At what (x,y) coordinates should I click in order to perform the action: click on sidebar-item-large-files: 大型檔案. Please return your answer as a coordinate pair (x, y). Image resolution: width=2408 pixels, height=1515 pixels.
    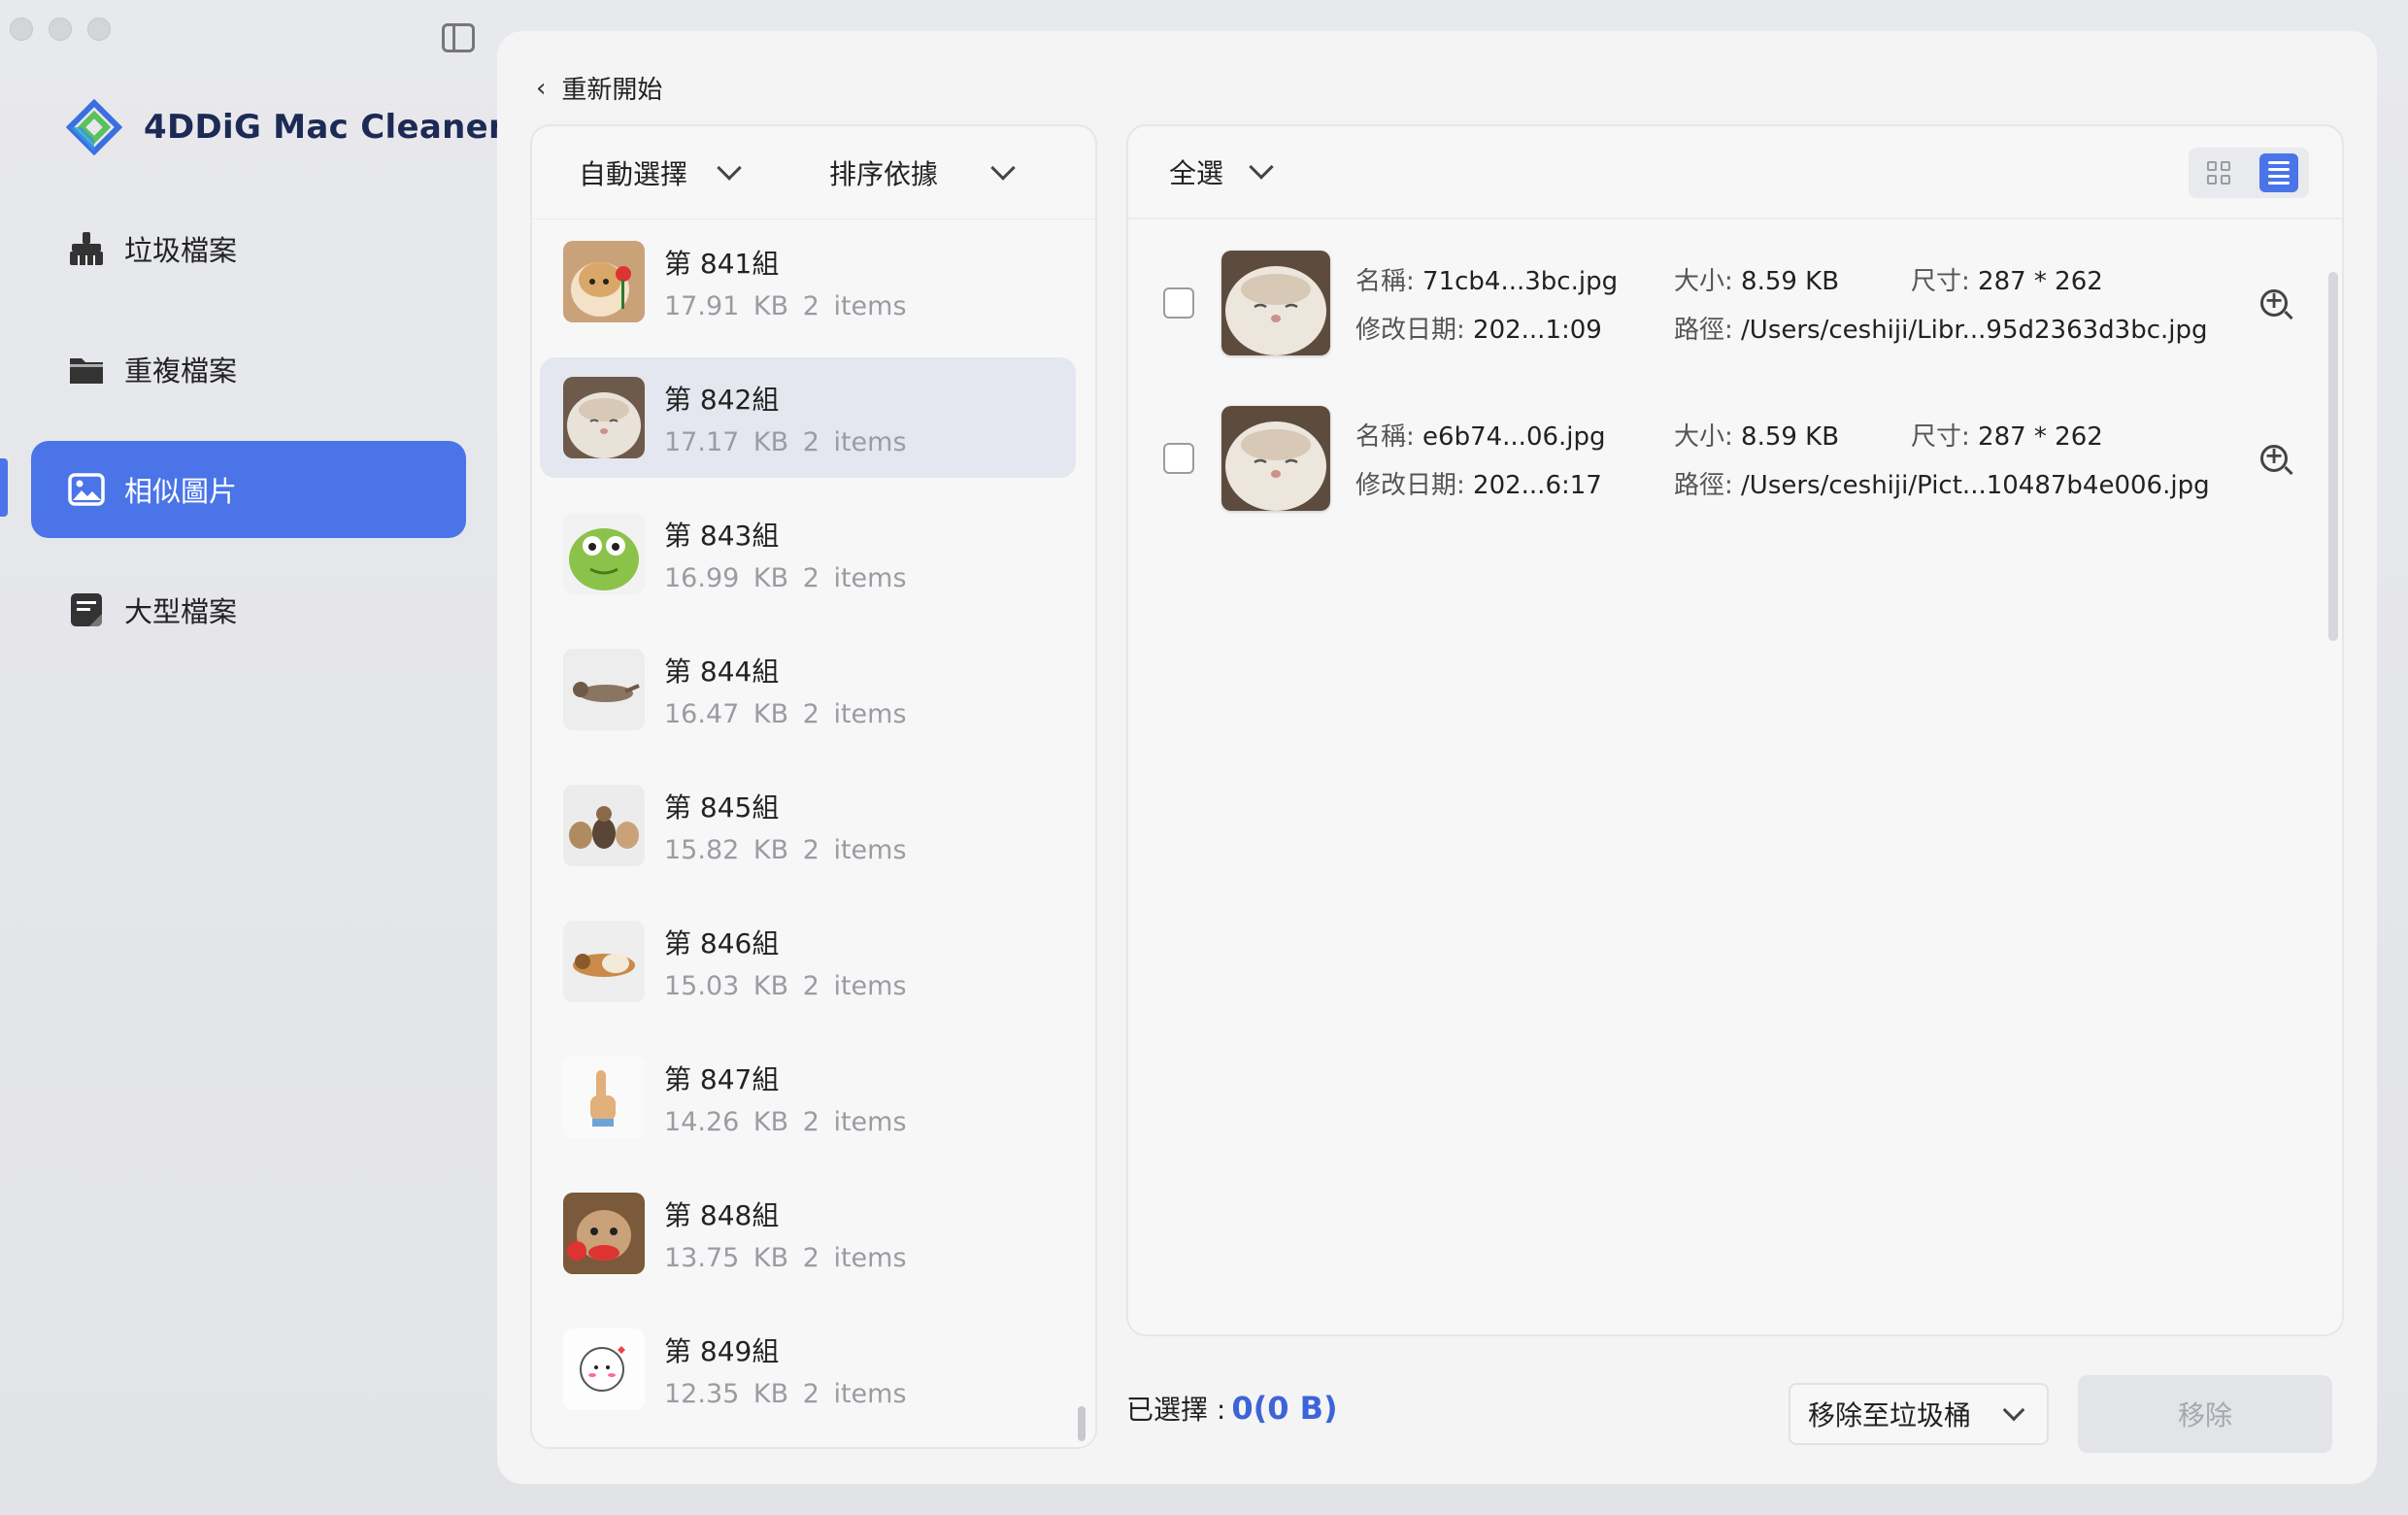
    Looking at the image, I should click on (248, 609).